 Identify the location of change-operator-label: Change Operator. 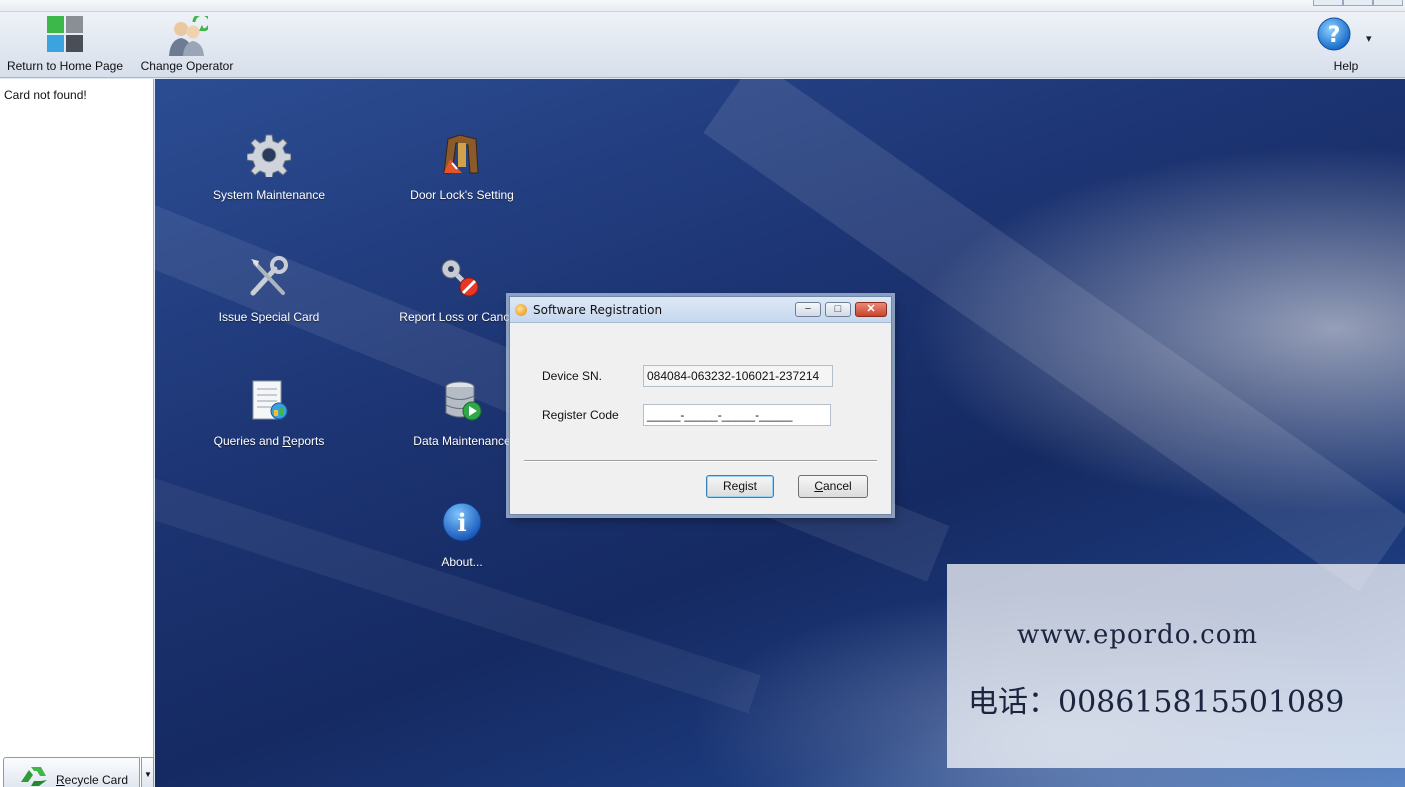
(187, 66).